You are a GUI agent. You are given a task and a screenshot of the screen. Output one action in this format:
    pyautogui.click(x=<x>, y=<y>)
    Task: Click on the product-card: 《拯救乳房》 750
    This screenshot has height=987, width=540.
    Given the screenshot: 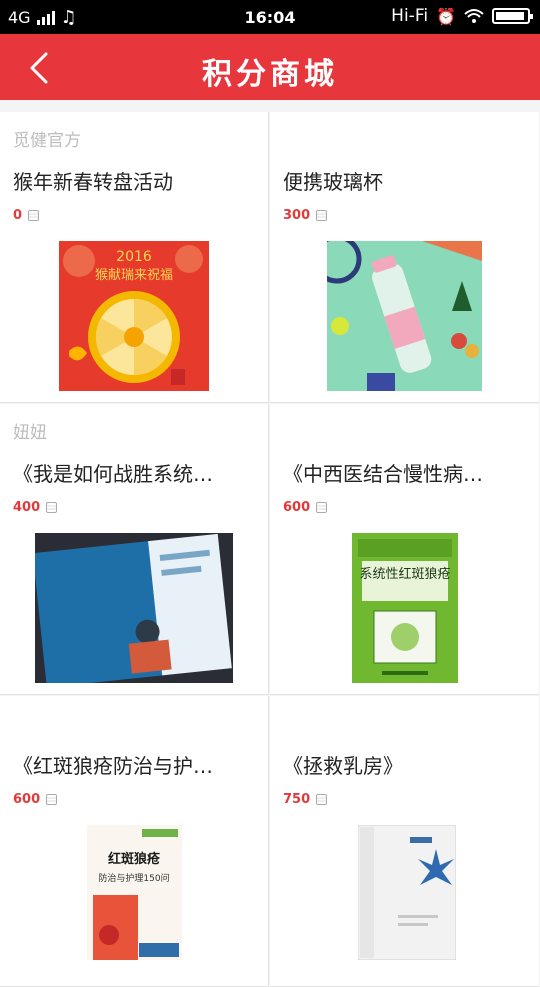 What is the action you would take?
    pyautogui.click(x=404, y=841)
    